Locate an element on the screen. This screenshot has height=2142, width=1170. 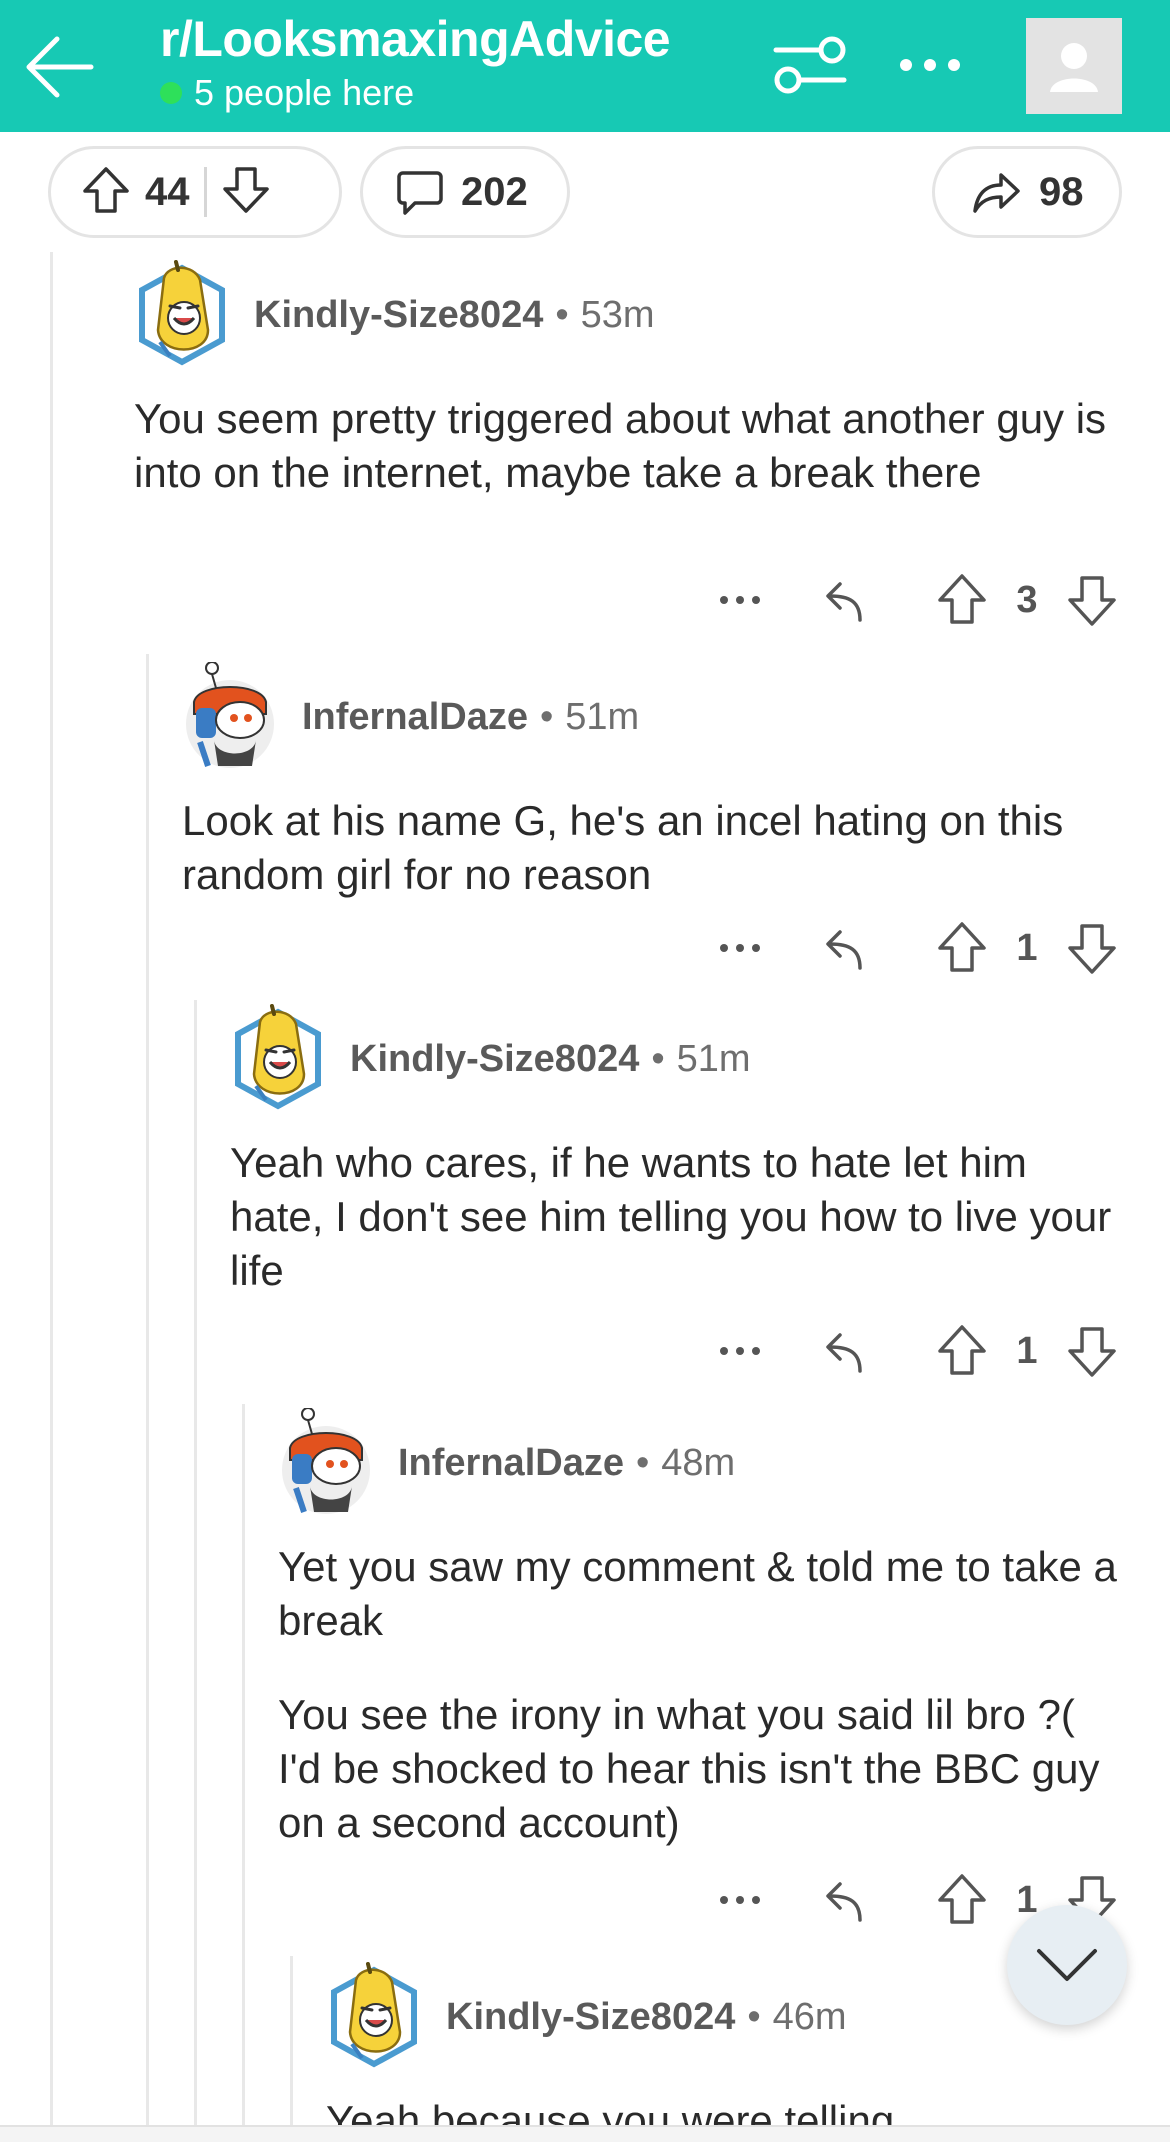
online-indicator: 5 people here is located at coordinates (287, 93).